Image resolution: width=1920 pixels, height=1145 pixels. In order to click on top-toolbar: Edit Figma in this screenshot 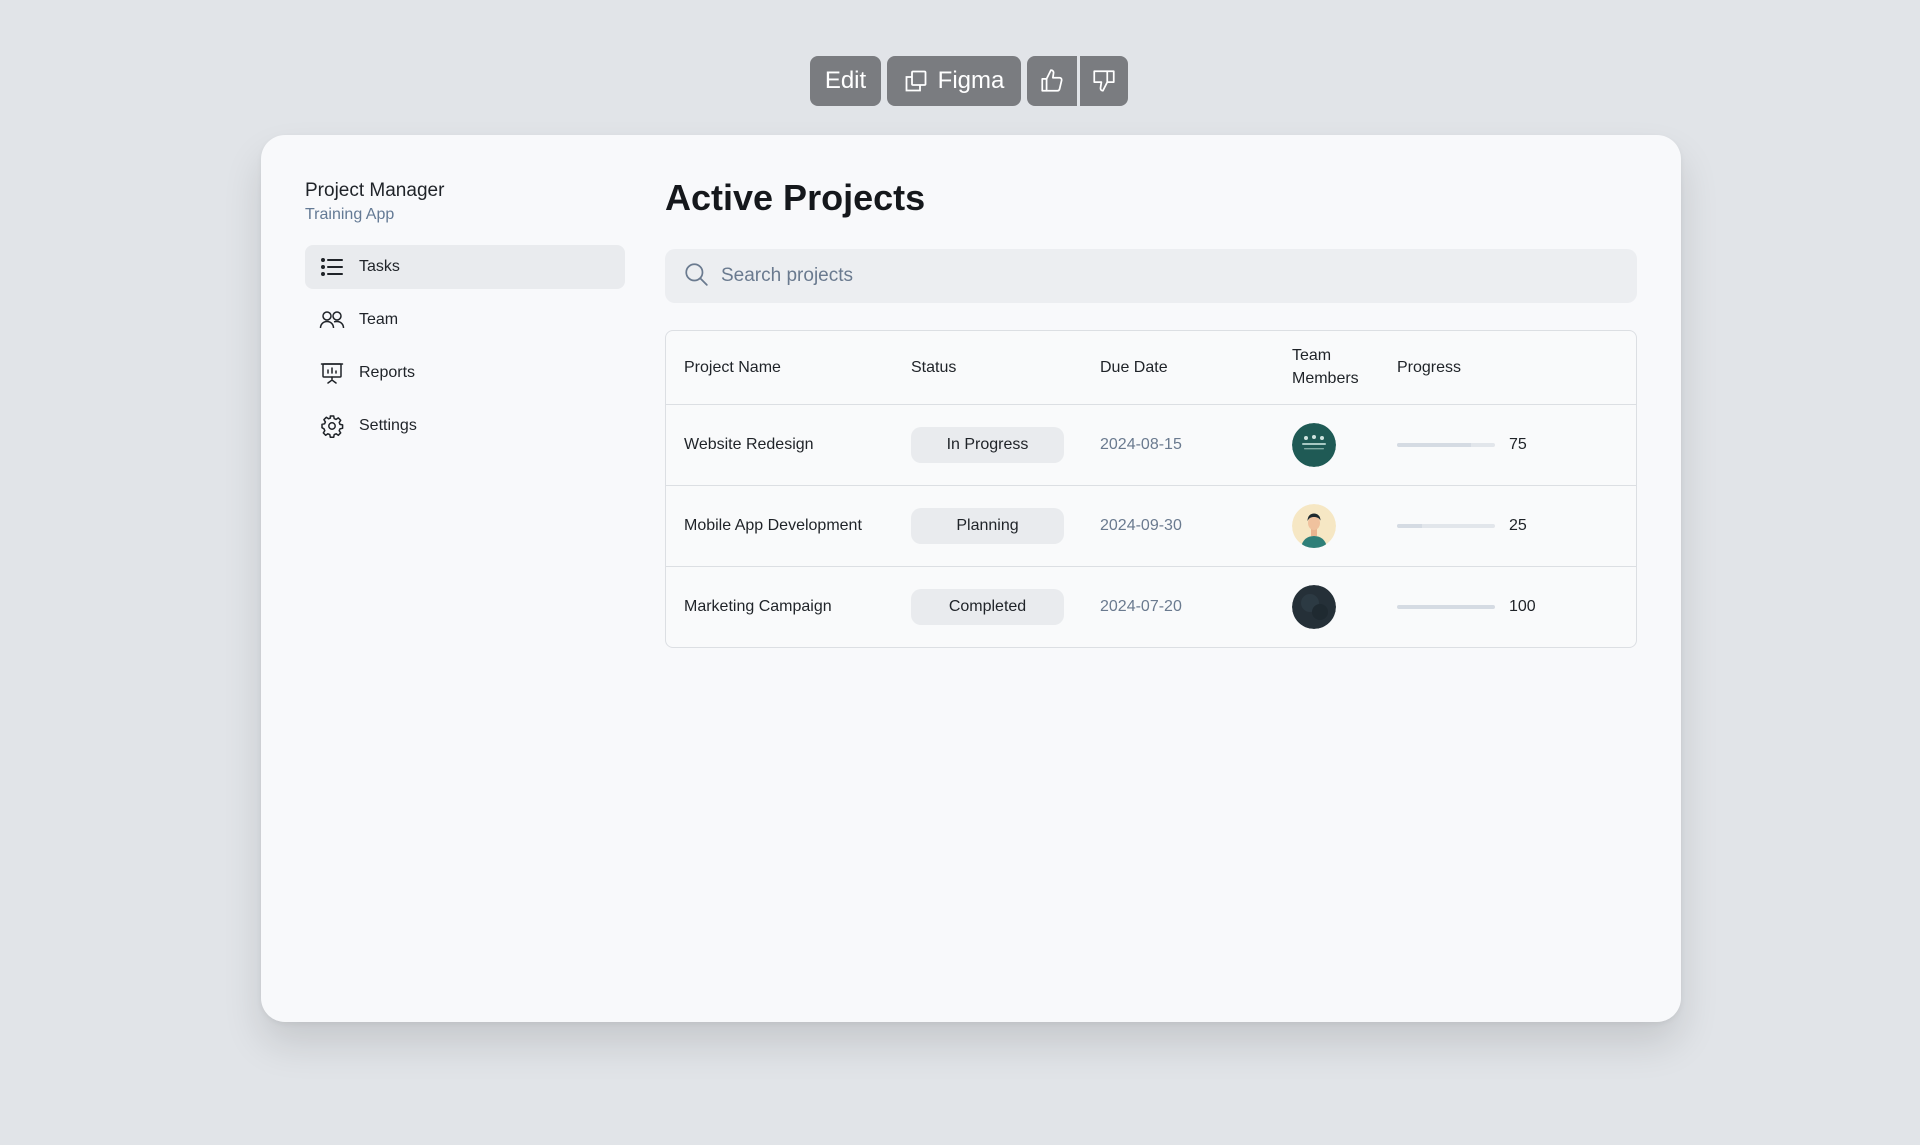, I will do `click(969, 81)`.